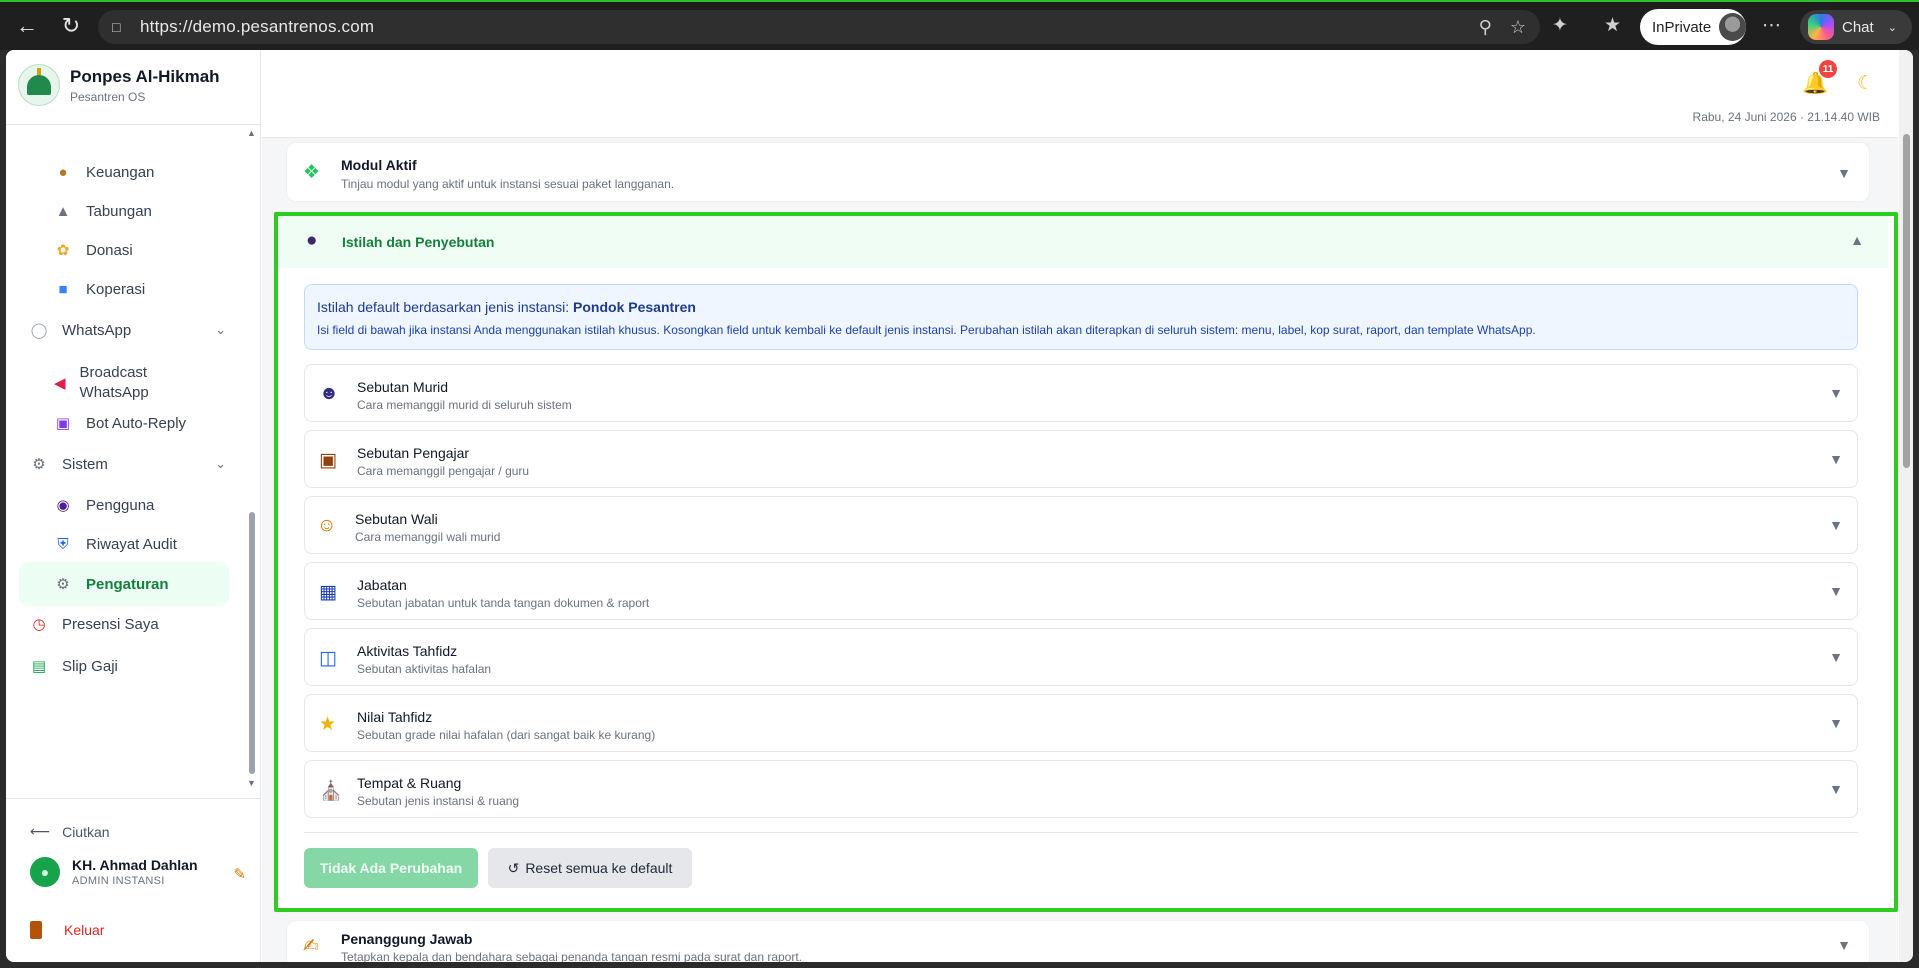 The width and height of the screenshot is (1919, 968). I want to click on save-button: Tidak Ada Perubahan, so click(391, 868).